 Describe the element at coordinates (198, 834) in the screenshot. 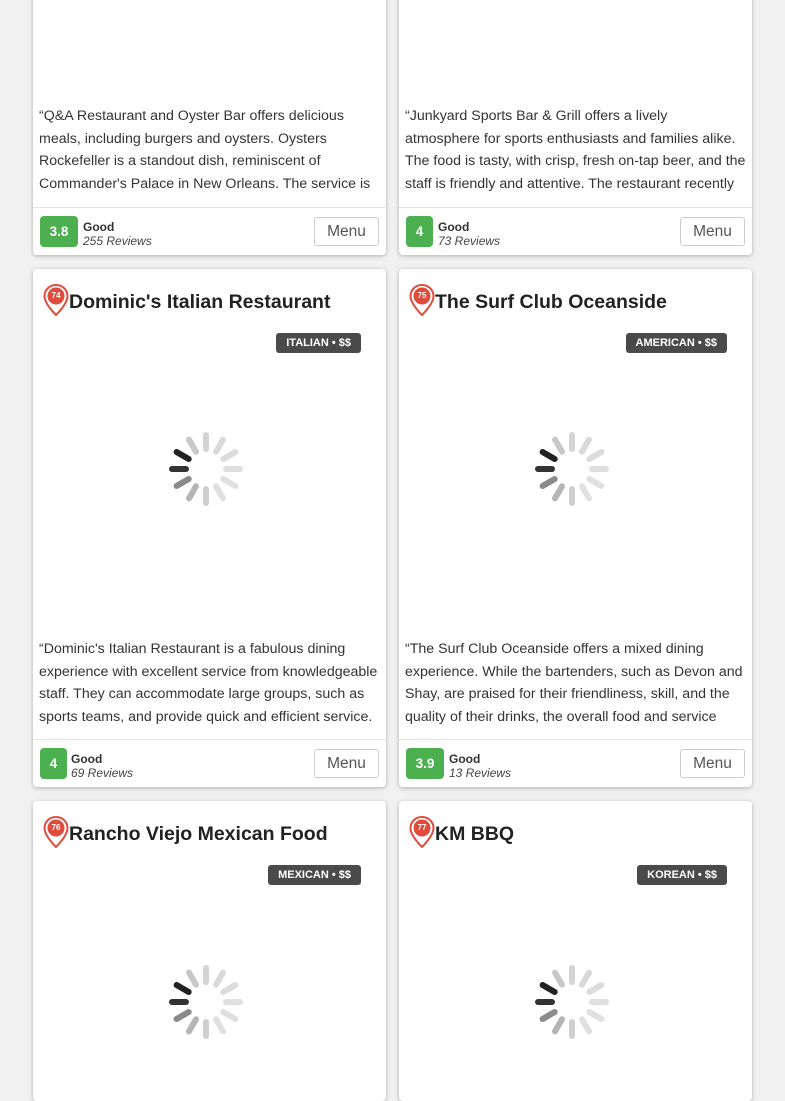

I see `restaurant-name: Rancho Viejo Mexican Food` at that location.